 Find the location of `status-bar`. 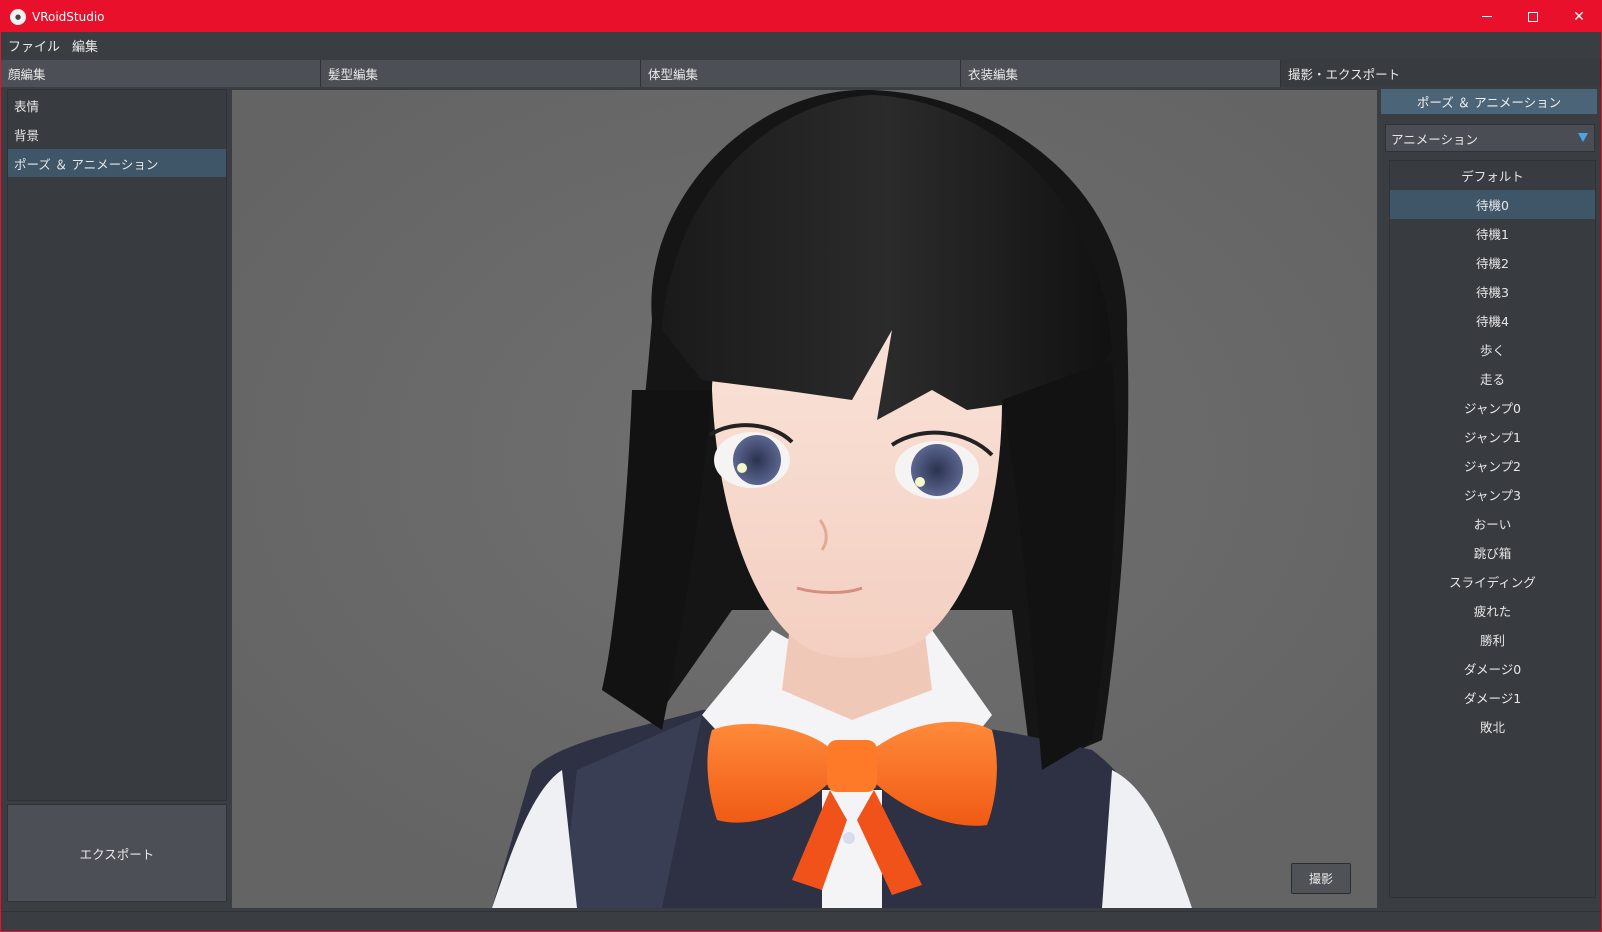

status-bar is located at coordinates (801, 921).